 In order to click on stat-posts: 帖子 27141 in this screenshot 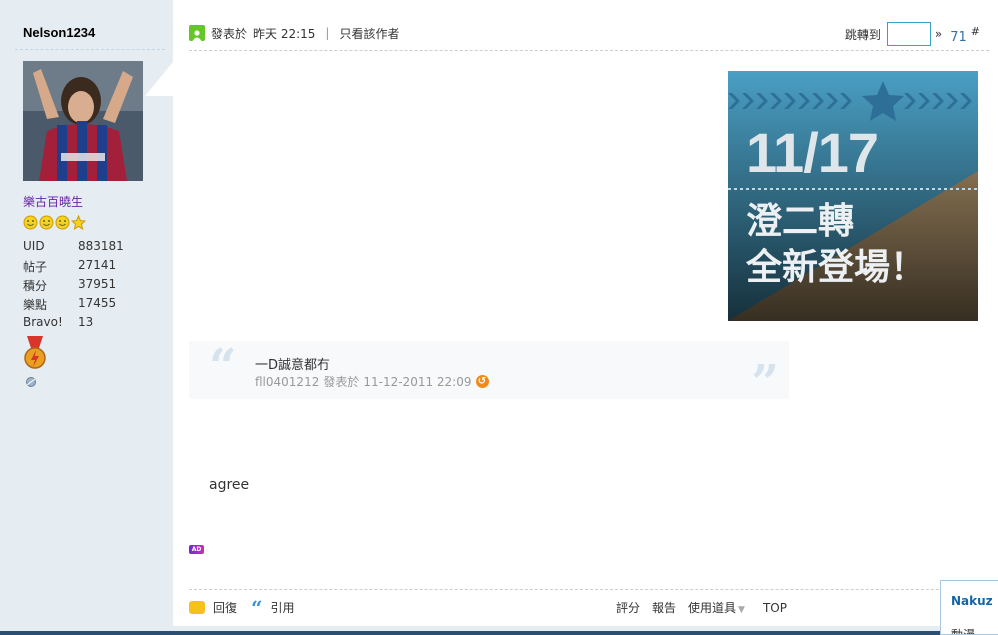, I will do `click(70, 266)`.